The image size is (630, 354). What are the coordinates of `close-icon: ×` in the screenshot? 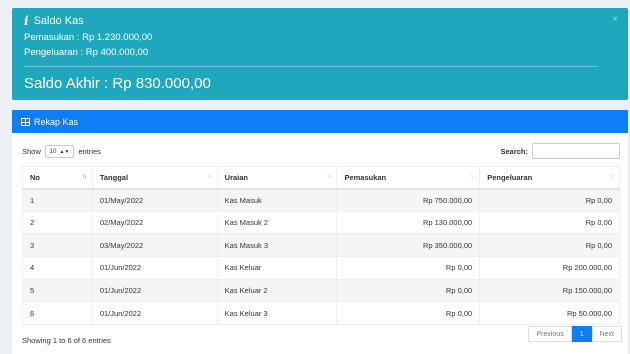 It's located at (615, 19).